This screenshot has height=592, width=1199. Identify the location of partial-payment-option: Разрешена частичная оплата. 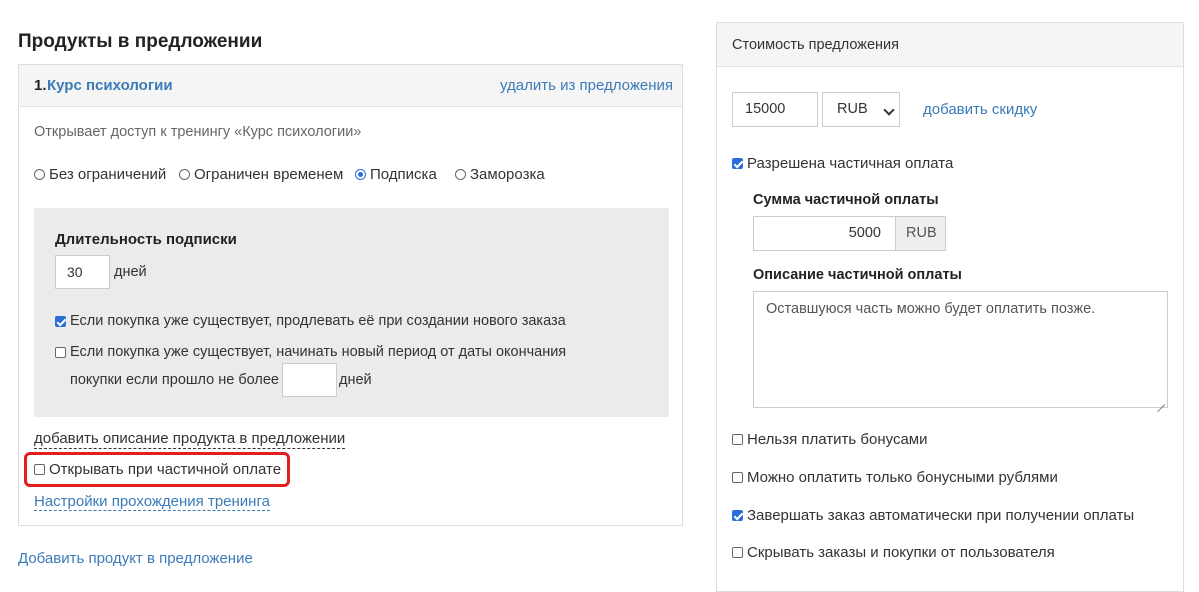
(842, 163).